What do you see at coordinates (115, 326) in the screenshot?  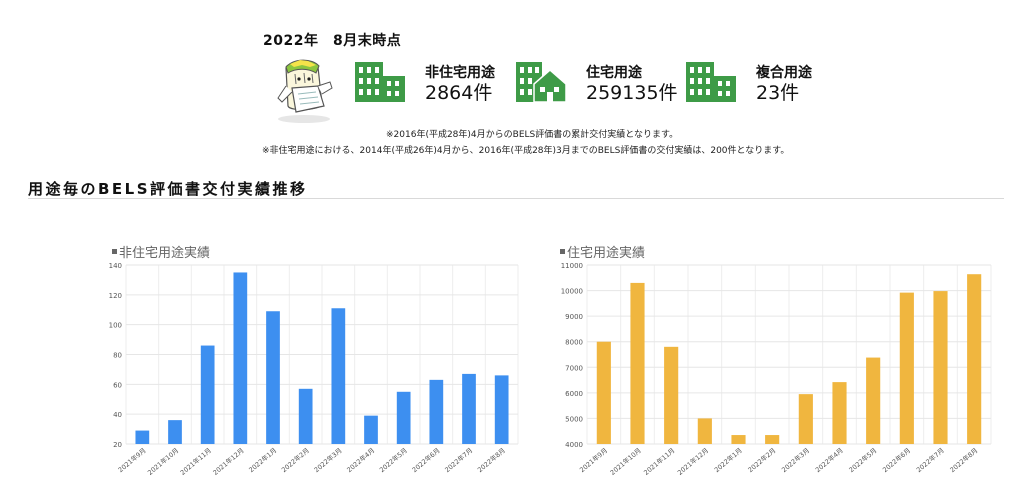 I see `y-tick-label: 100` at bounding box center [115, 326].